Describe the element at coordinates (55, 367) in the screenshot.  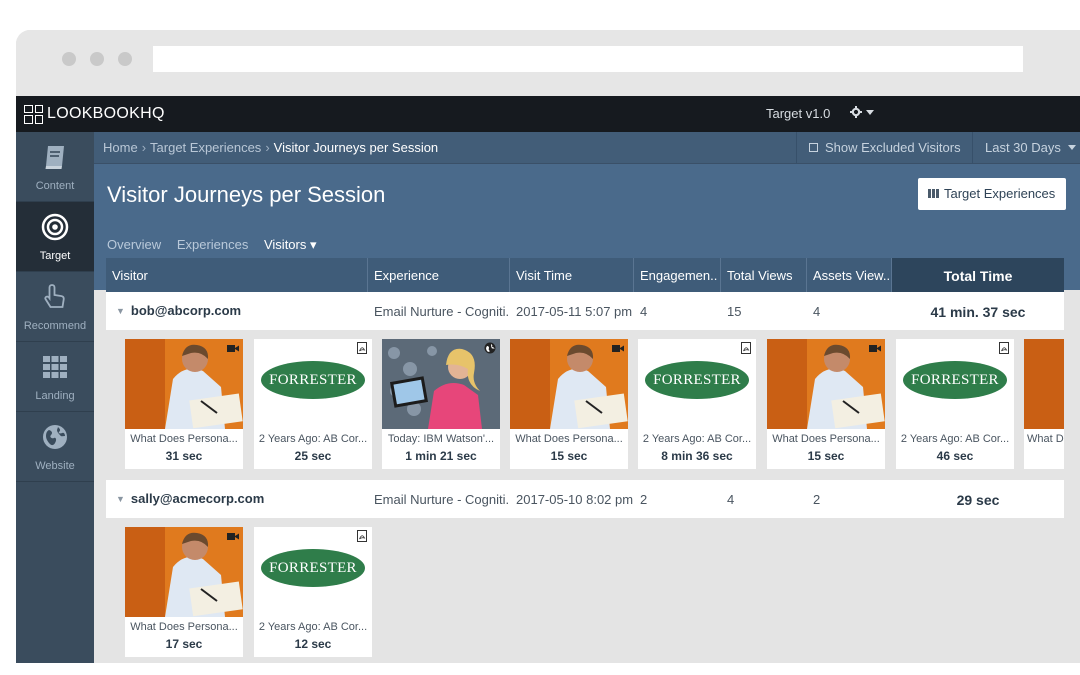
I see `grid-icon` at that location.